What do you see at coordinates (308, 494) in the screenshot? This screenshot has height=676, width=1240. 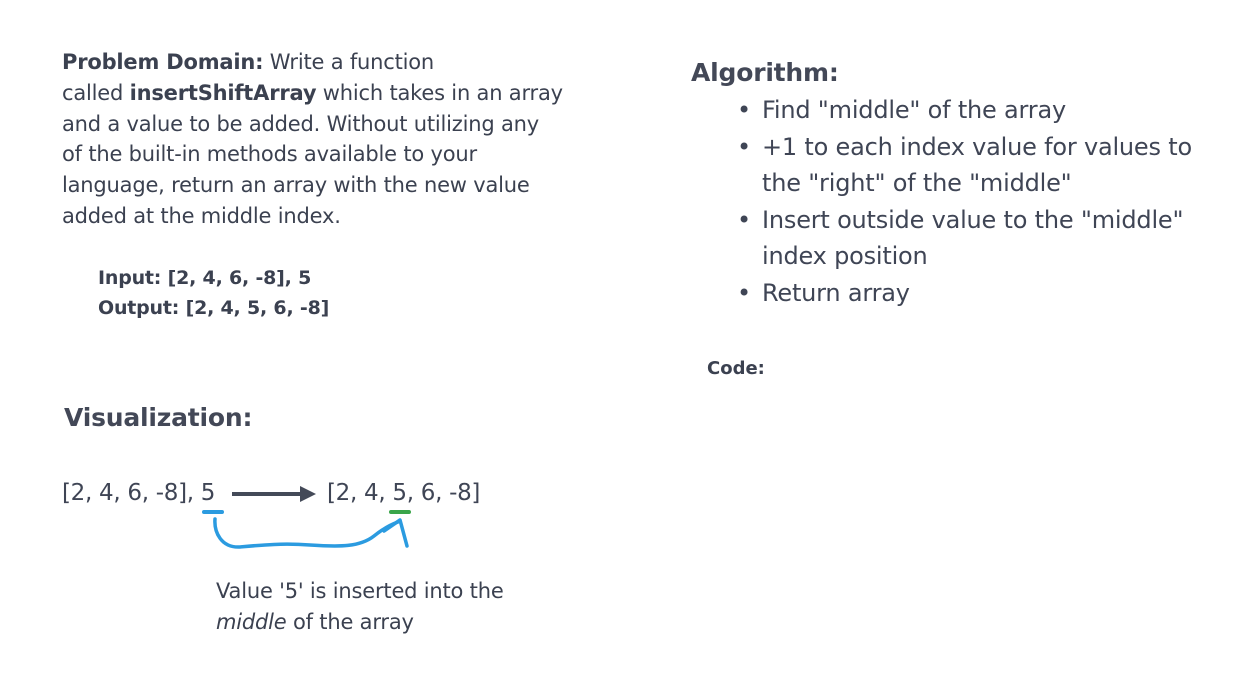 I see `transform-arrow-head` at bounding box center [308, 494].